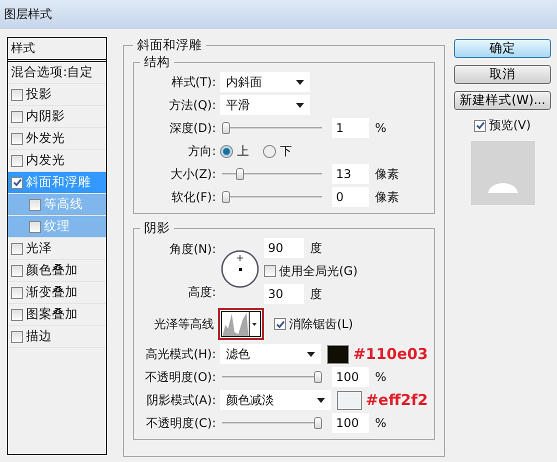 This screenshot has width=557, height=462. Describe the element at coordinates (265, 105) in the screenshot. I see `dropdown: 平滑` at that location.